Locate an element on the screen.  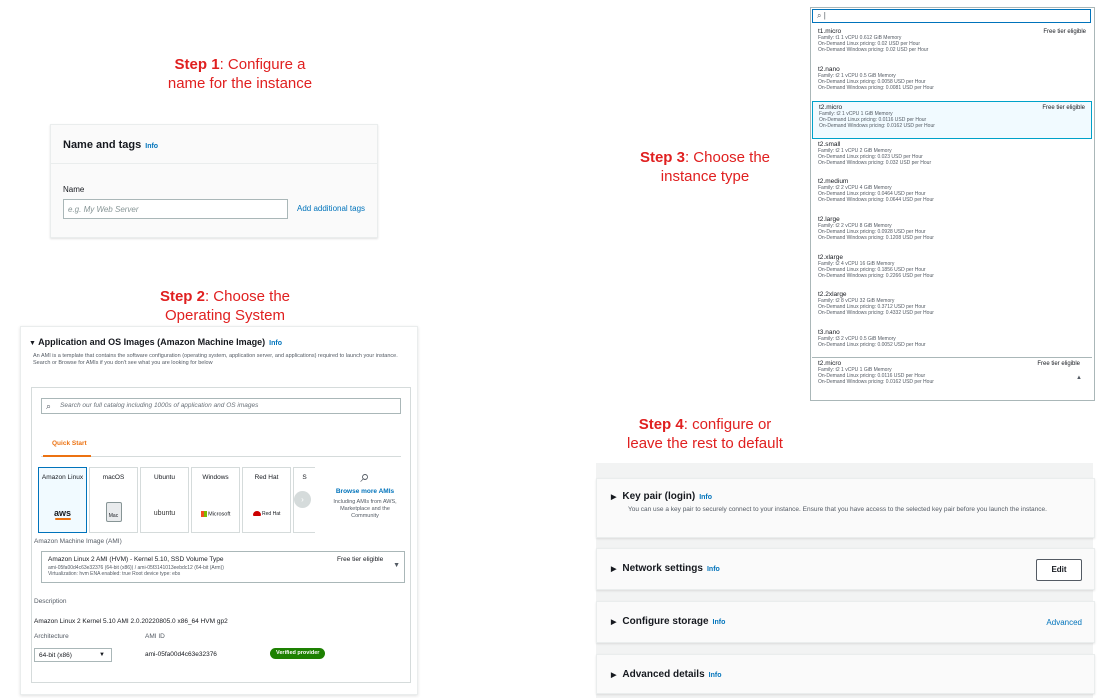
add-tags-link: Add additional tags is located at coordinates (331, 208).